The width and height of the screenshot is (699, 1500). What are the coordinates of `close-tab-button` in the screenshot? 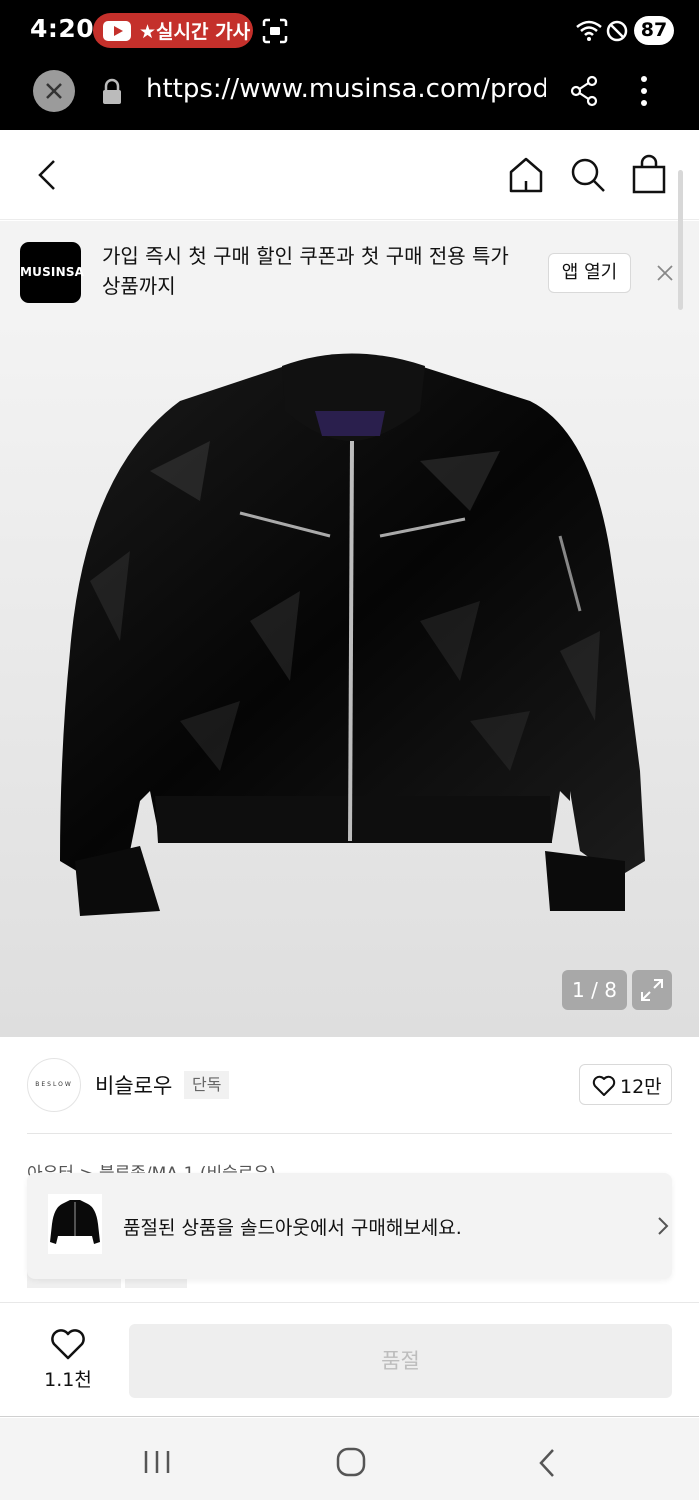 It's located at (54, 91).